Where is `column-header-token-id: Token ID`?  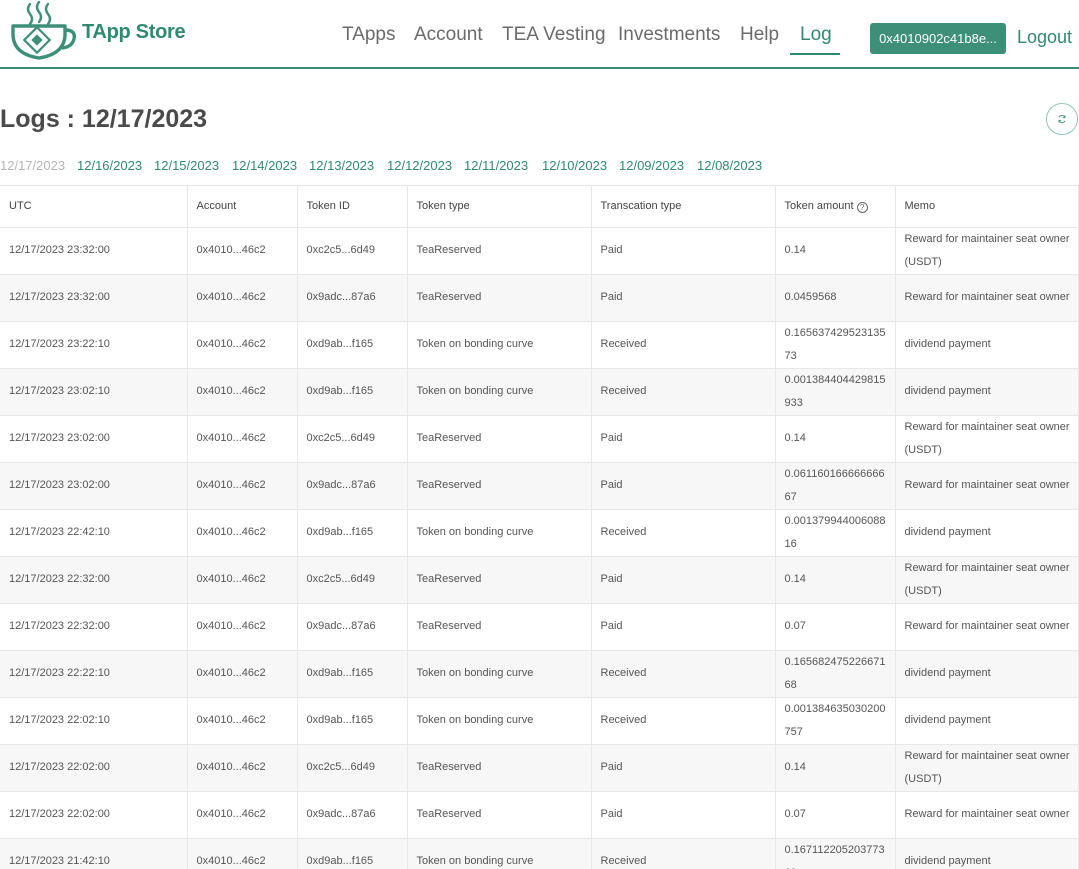
column-header-token-id: Token ID is located at coordinates (352, 207).